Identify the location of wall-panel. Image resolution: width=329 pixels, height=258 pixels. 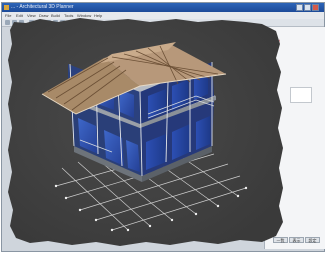
(203, 133).